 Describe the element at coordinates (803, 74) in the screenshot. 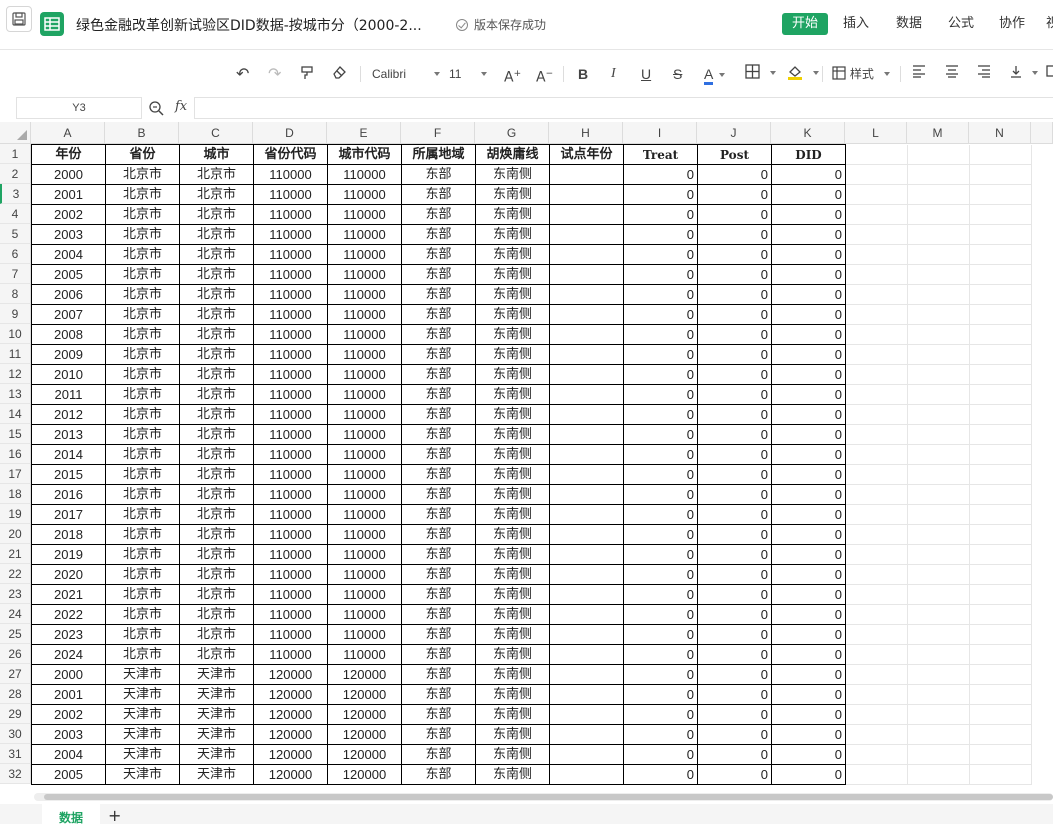

I see `fill-color-icon` at that location.